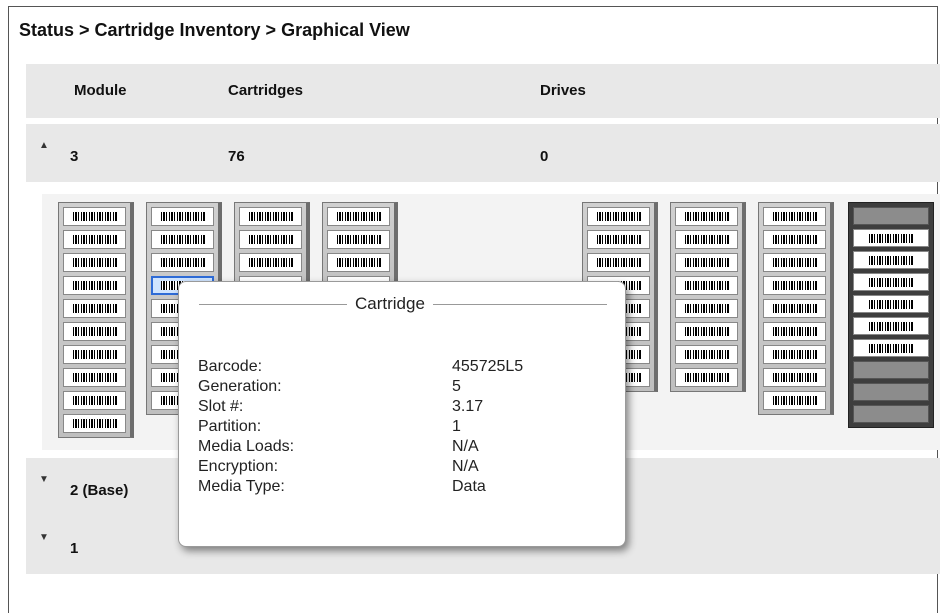  I want to click on module-id: 1, so click(74, 548).